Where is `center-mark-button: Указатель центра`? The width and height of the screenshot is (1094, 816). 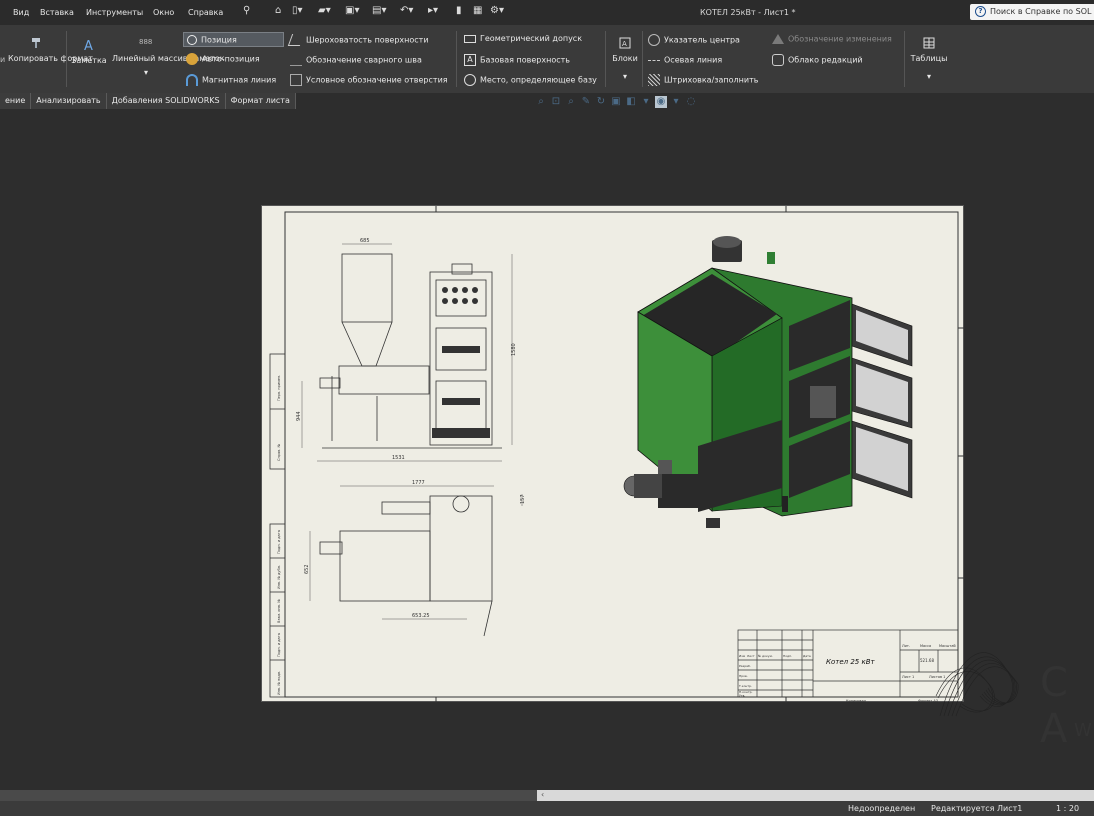 center-mark-button: Указатель центра is located at coordinates (694, 40).